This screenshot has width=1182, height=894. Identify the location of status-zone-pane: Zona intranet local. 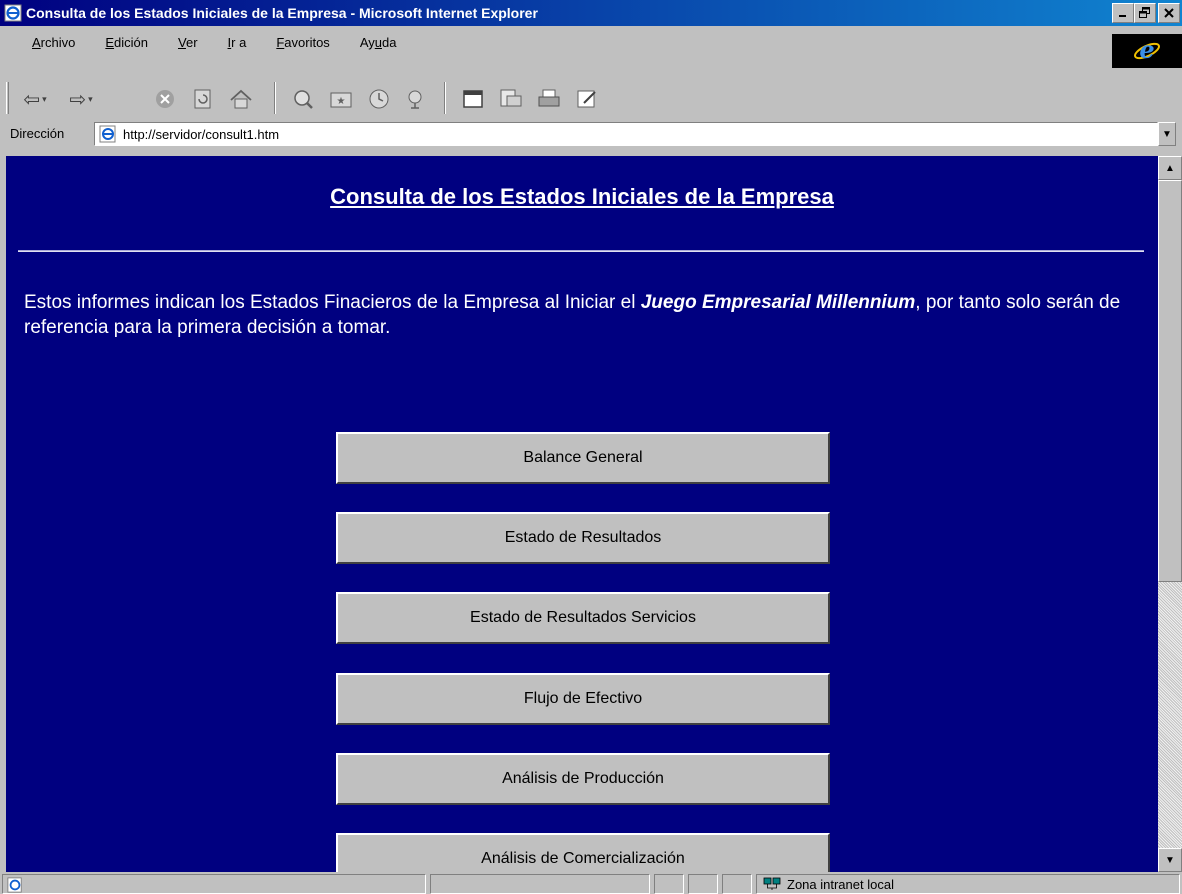
(968, 884).